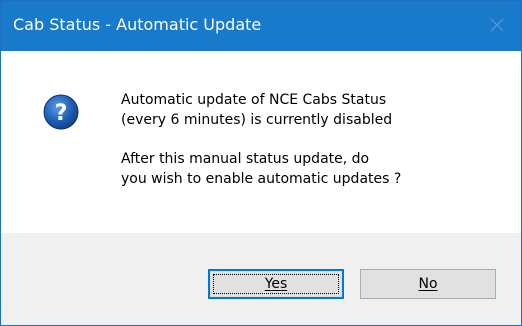 This screenshot has height=326, width=522. Describe the element at coordinates (254, 100) in the screenshot. I see `message-line-1: Automatic update of NCE Cabs Status` at that location.